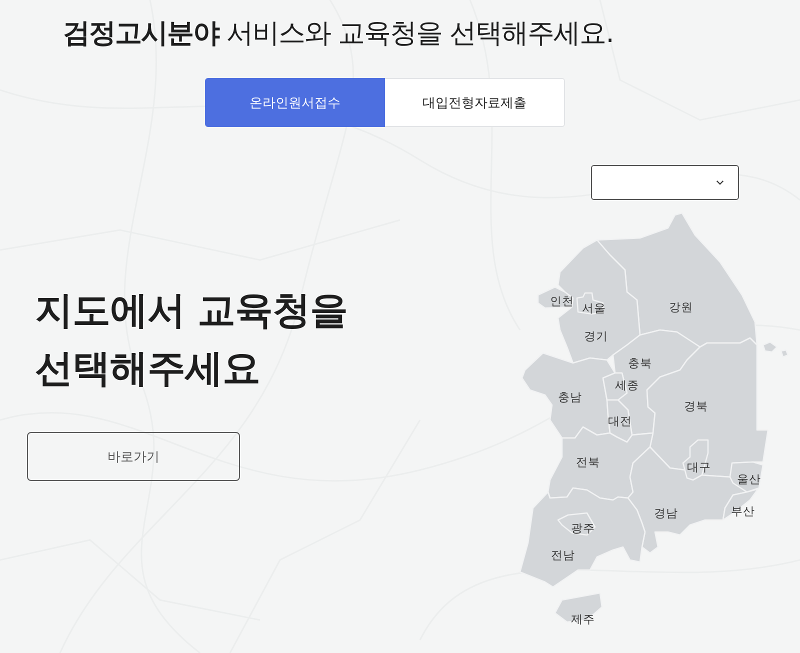  What do you see at coordinates (640, 363) in the screenshot?
I see `region-label: 충북` at bounding box center [640, 363].